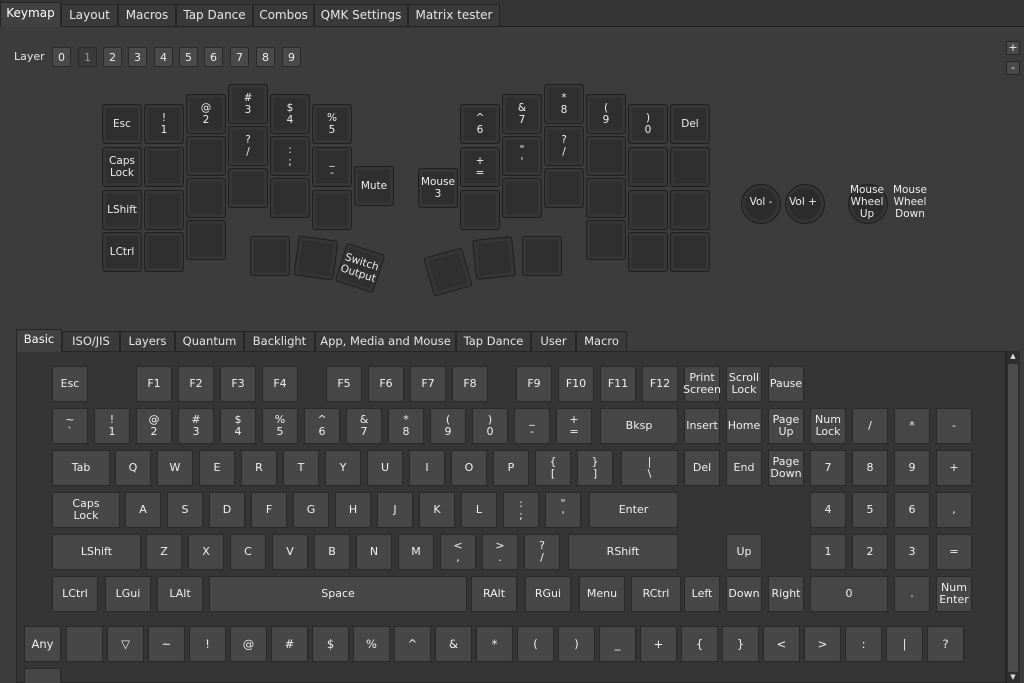  I want to click on keycode-tab-app-media-and-mouse: App, Media and Mouse, so click(385, 341).